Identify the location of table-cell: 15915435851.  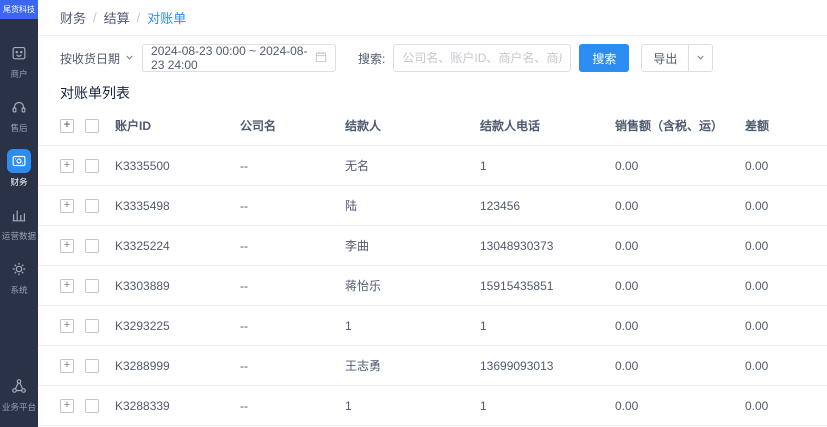
(517, 285).